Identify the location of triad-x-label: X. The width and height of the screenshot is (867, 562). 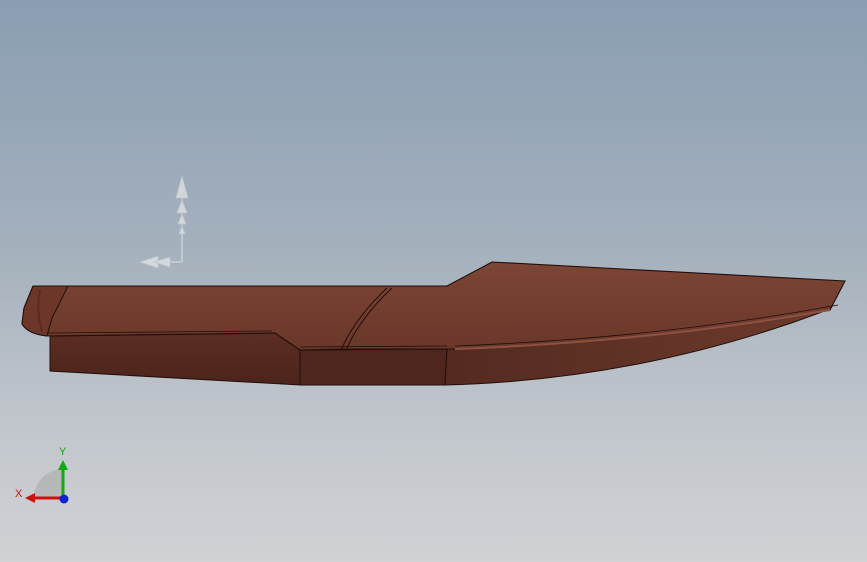
(19, 494).